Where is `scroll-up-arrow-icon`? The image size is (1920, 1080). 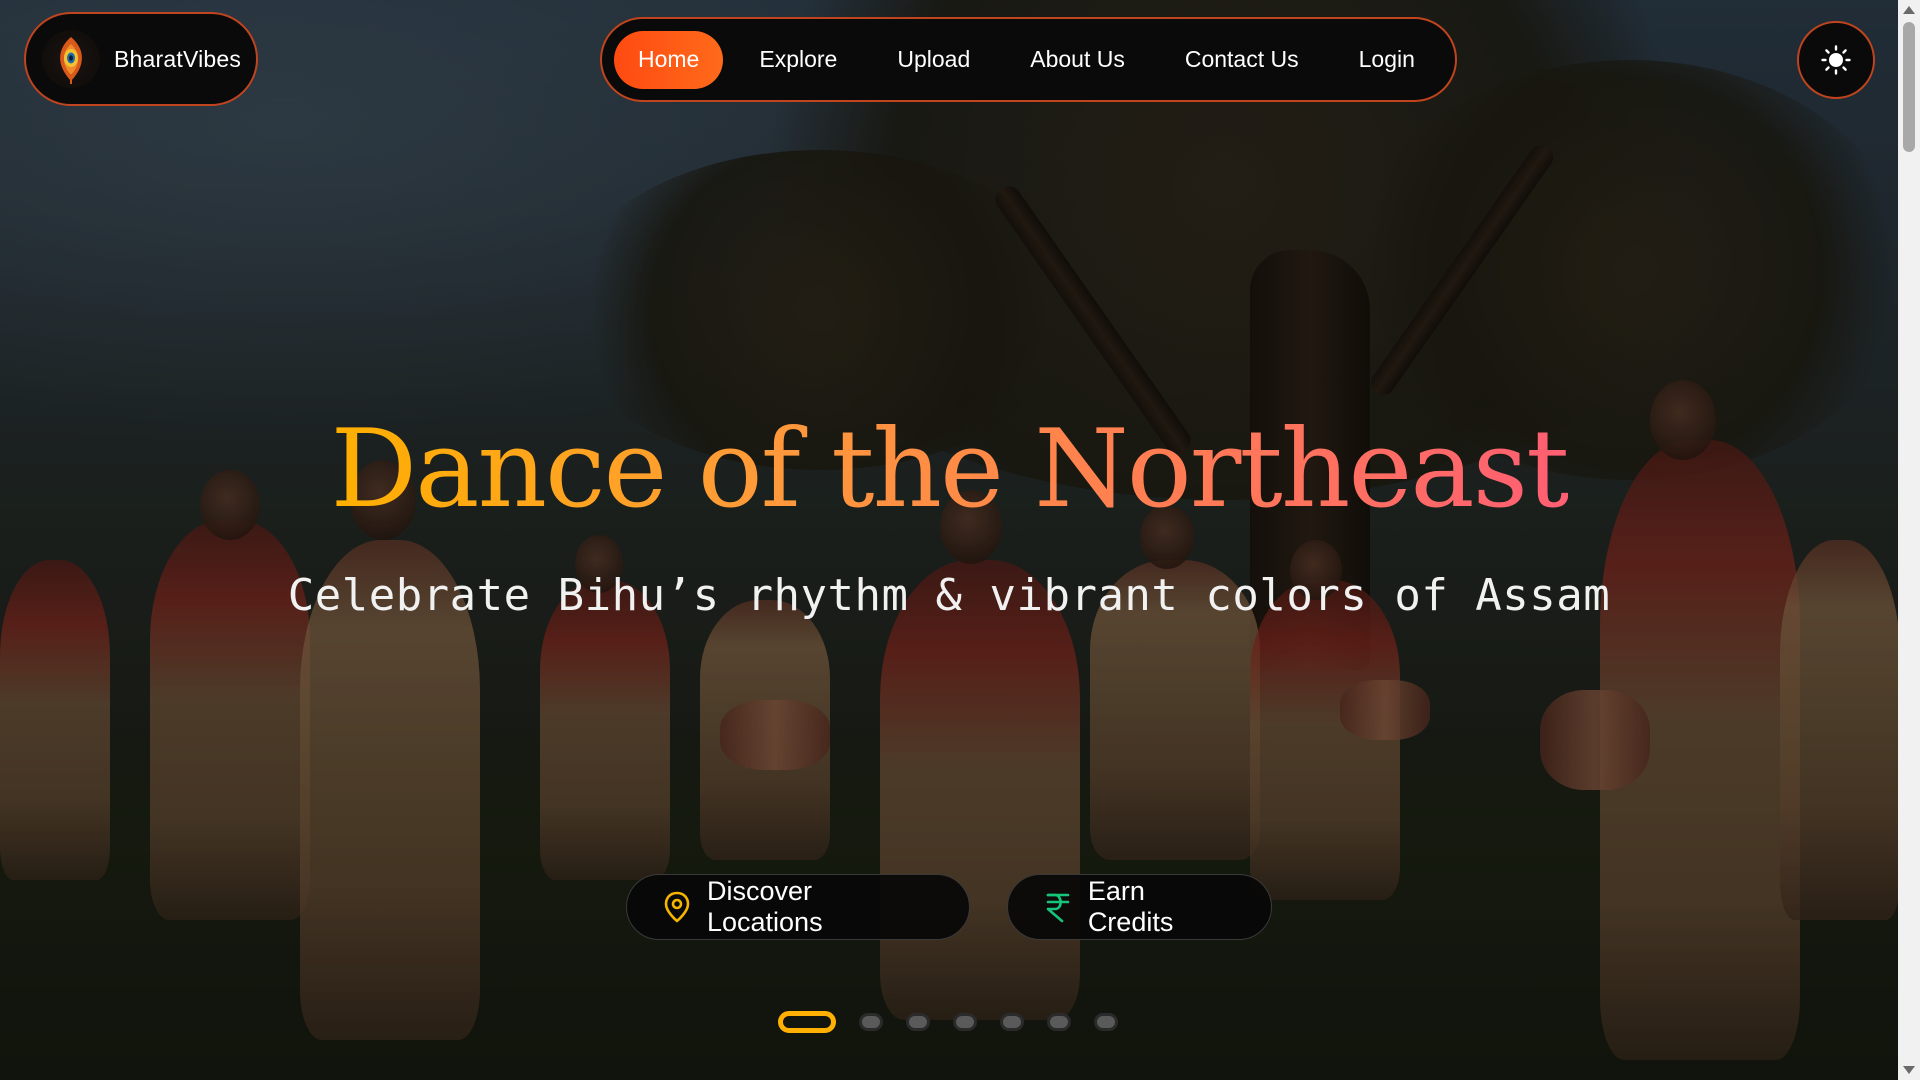 scroll-up-arrow-icon is located at coordinates (1909, 10).